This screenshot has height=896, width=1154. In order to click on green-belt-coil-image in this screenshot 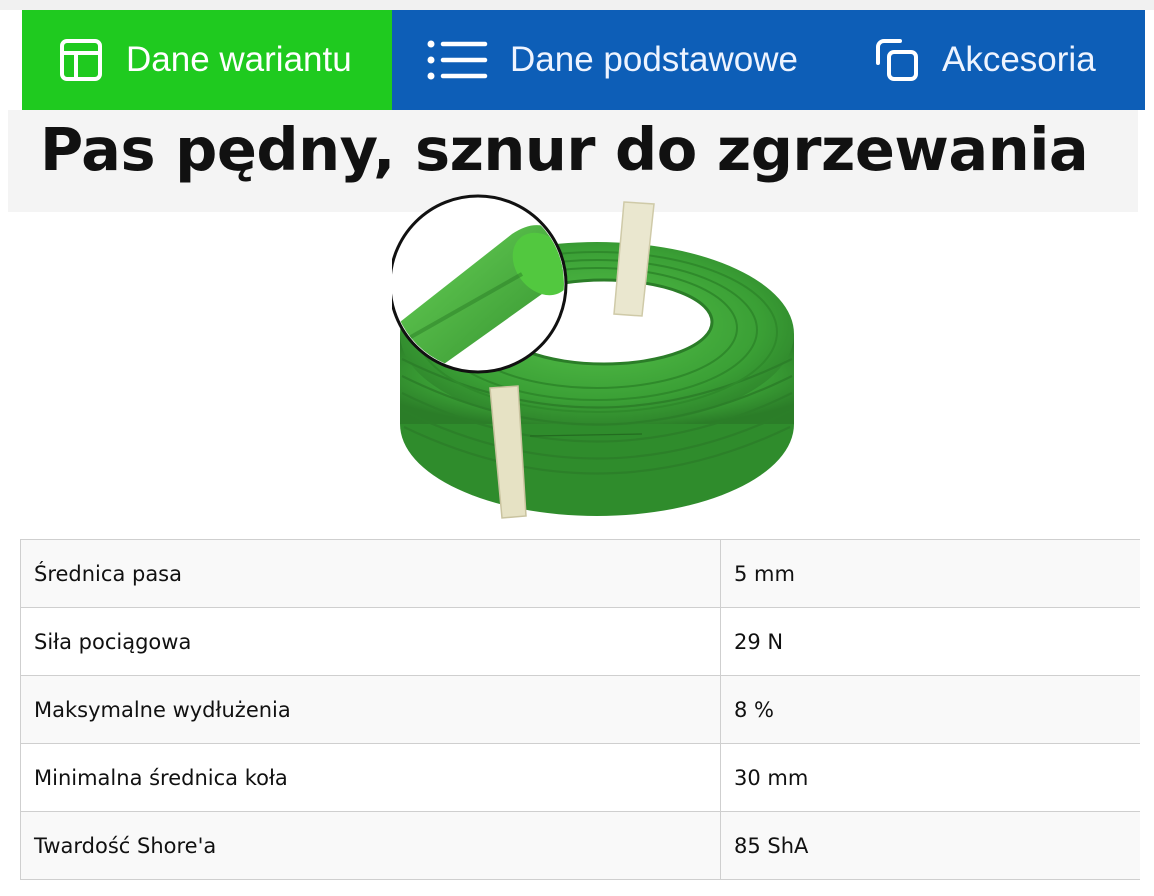, I will do `click(593, 356)`.